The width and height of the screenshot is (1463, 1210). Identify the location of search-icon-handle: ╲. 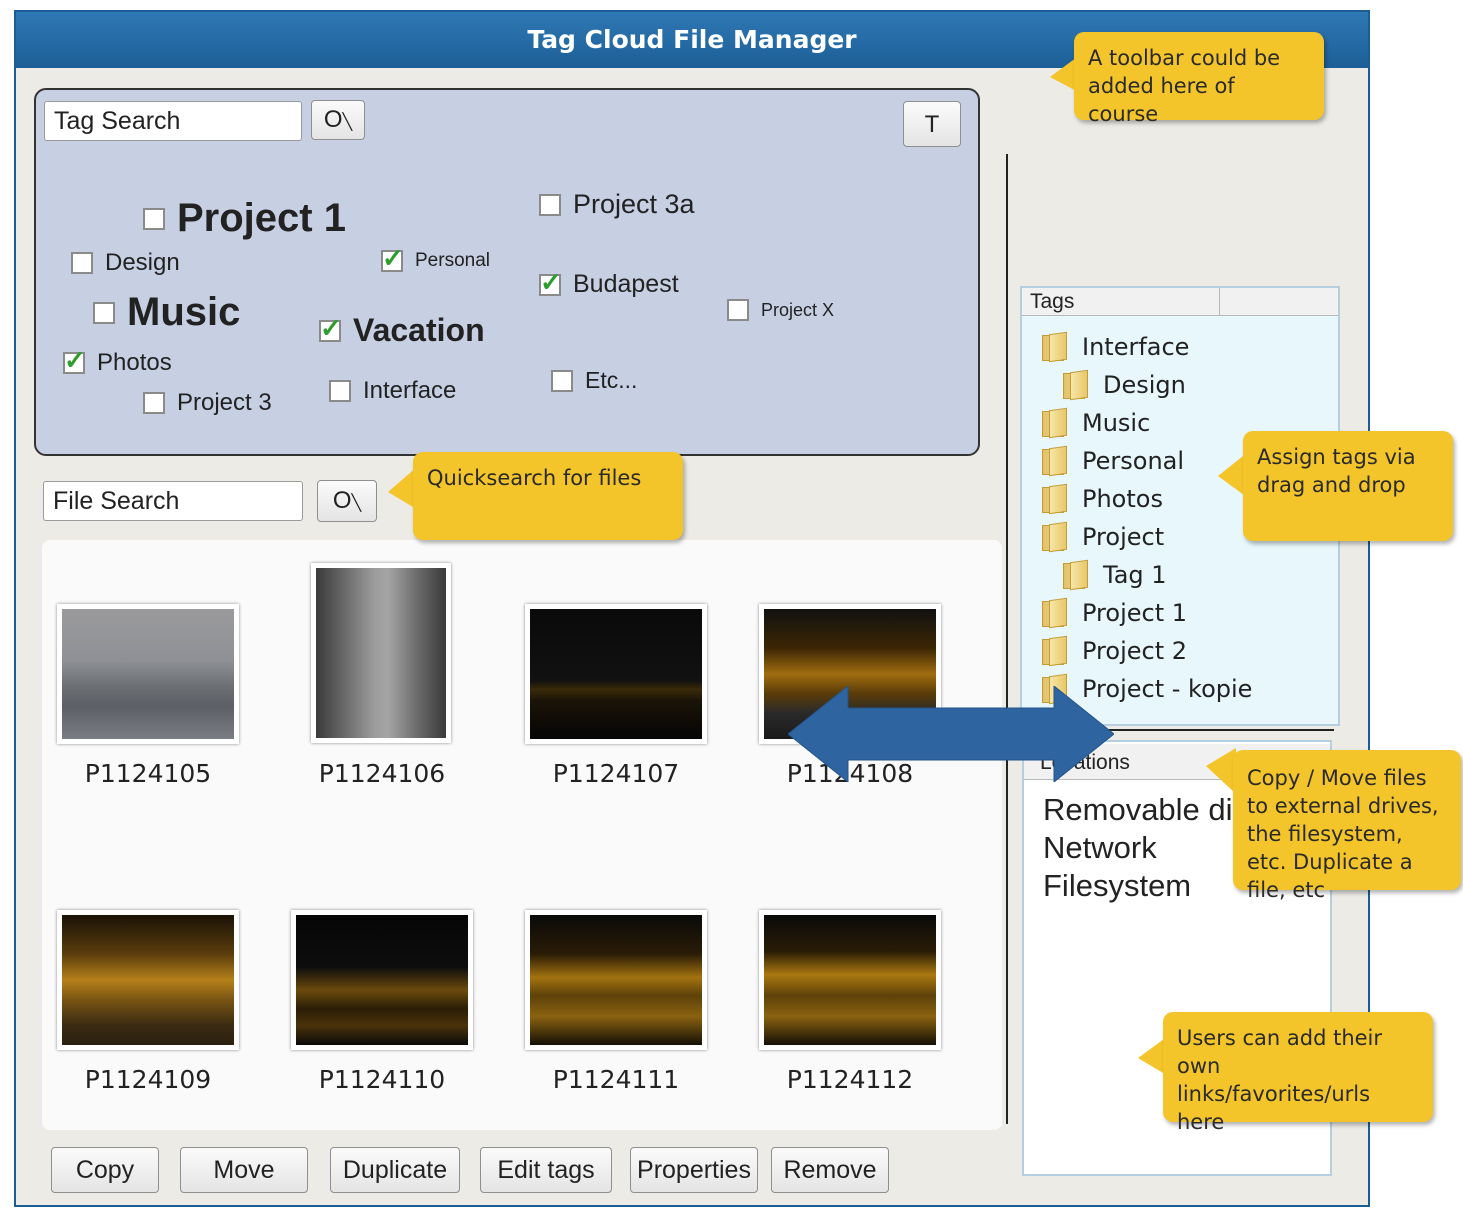
(356, 503).